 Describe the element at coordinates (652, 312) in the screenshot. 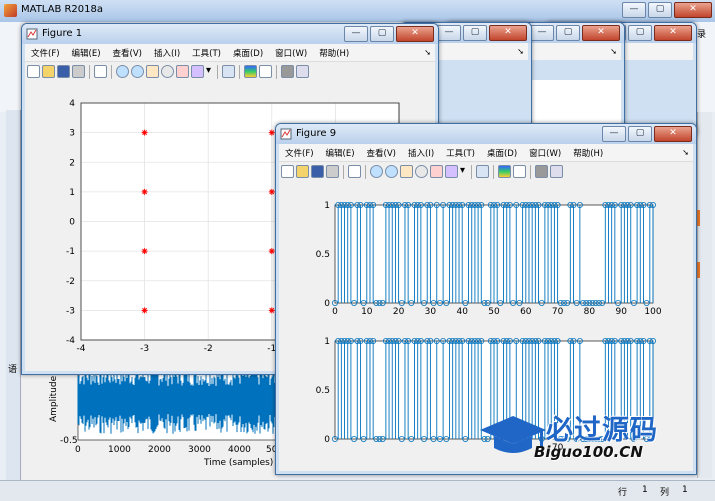

I see `stem-xtick-label: 100` at that location.